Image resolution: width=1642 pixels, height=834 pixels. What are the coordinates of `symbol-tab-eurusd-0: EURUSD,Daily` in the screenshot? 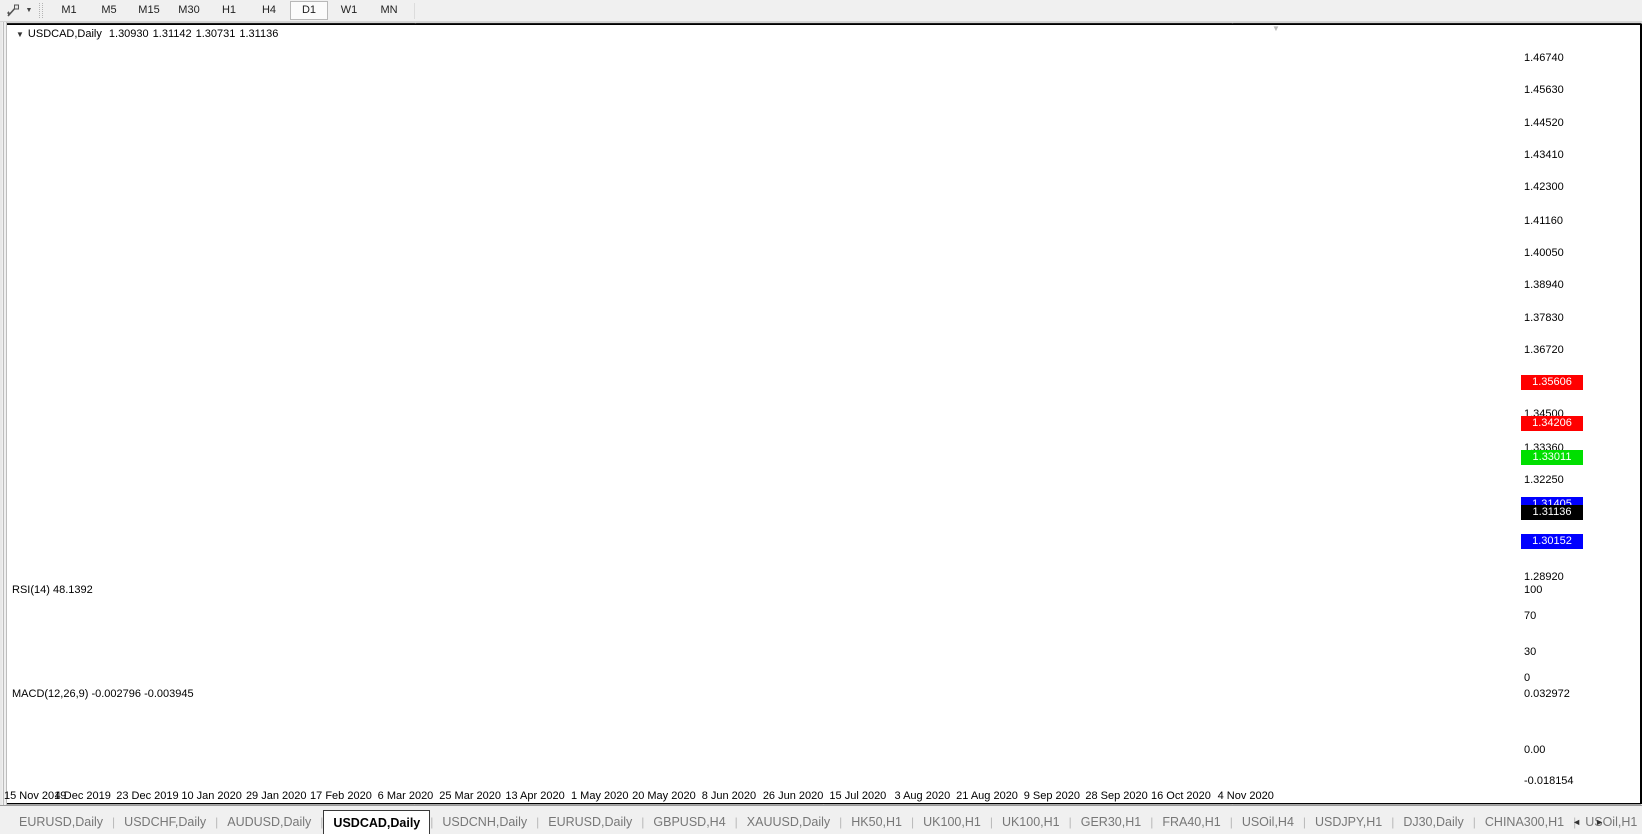 It's located at (61, 822).